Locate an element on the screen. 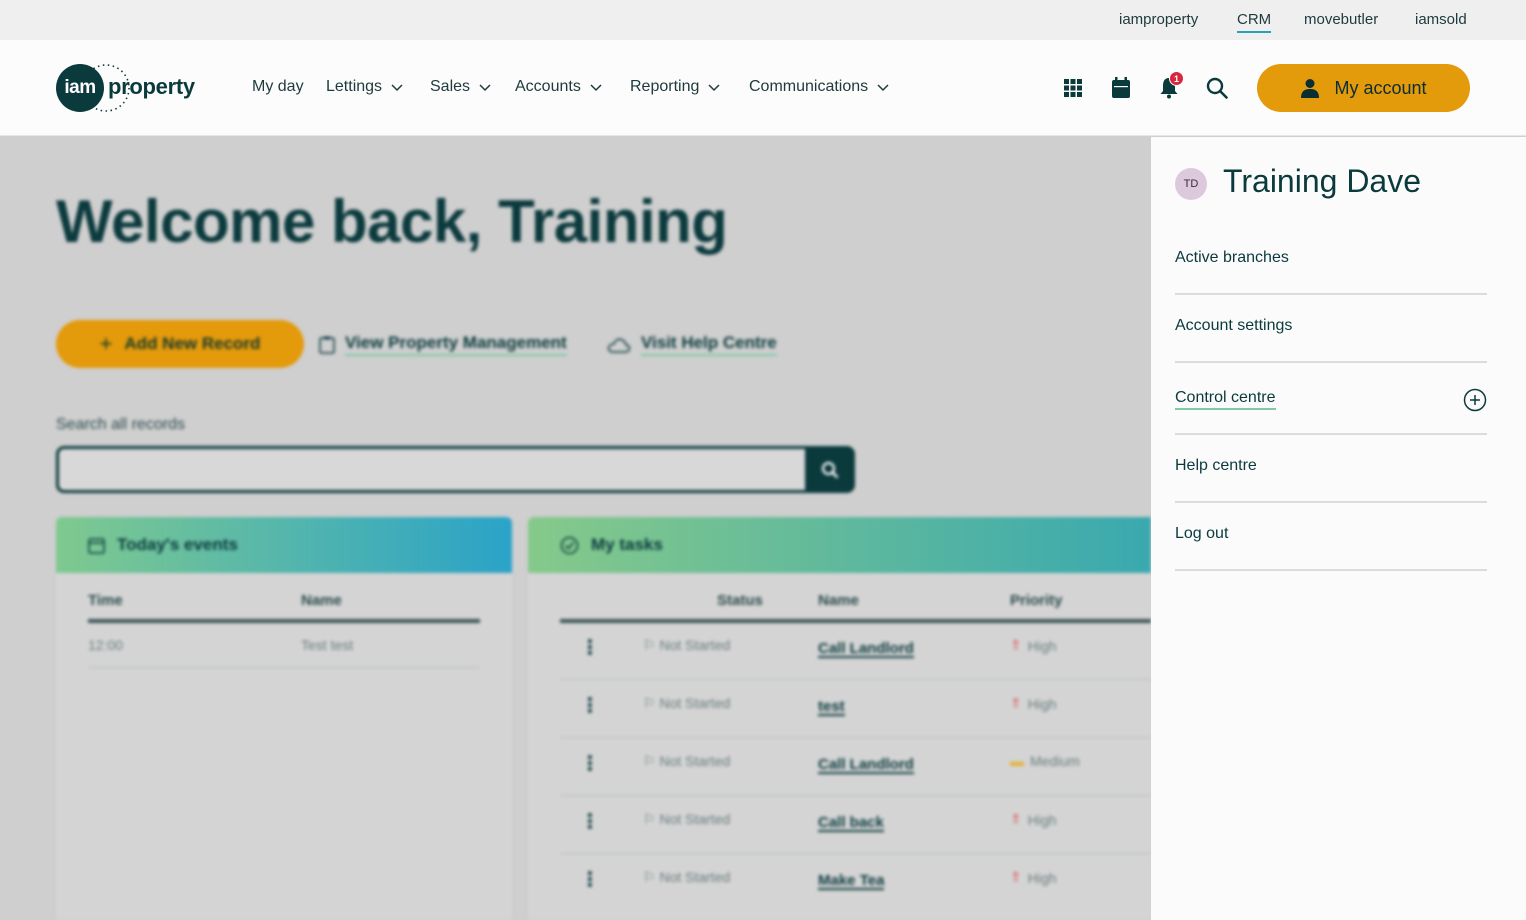  plus-icon: + is located at coordinates (106, 343).